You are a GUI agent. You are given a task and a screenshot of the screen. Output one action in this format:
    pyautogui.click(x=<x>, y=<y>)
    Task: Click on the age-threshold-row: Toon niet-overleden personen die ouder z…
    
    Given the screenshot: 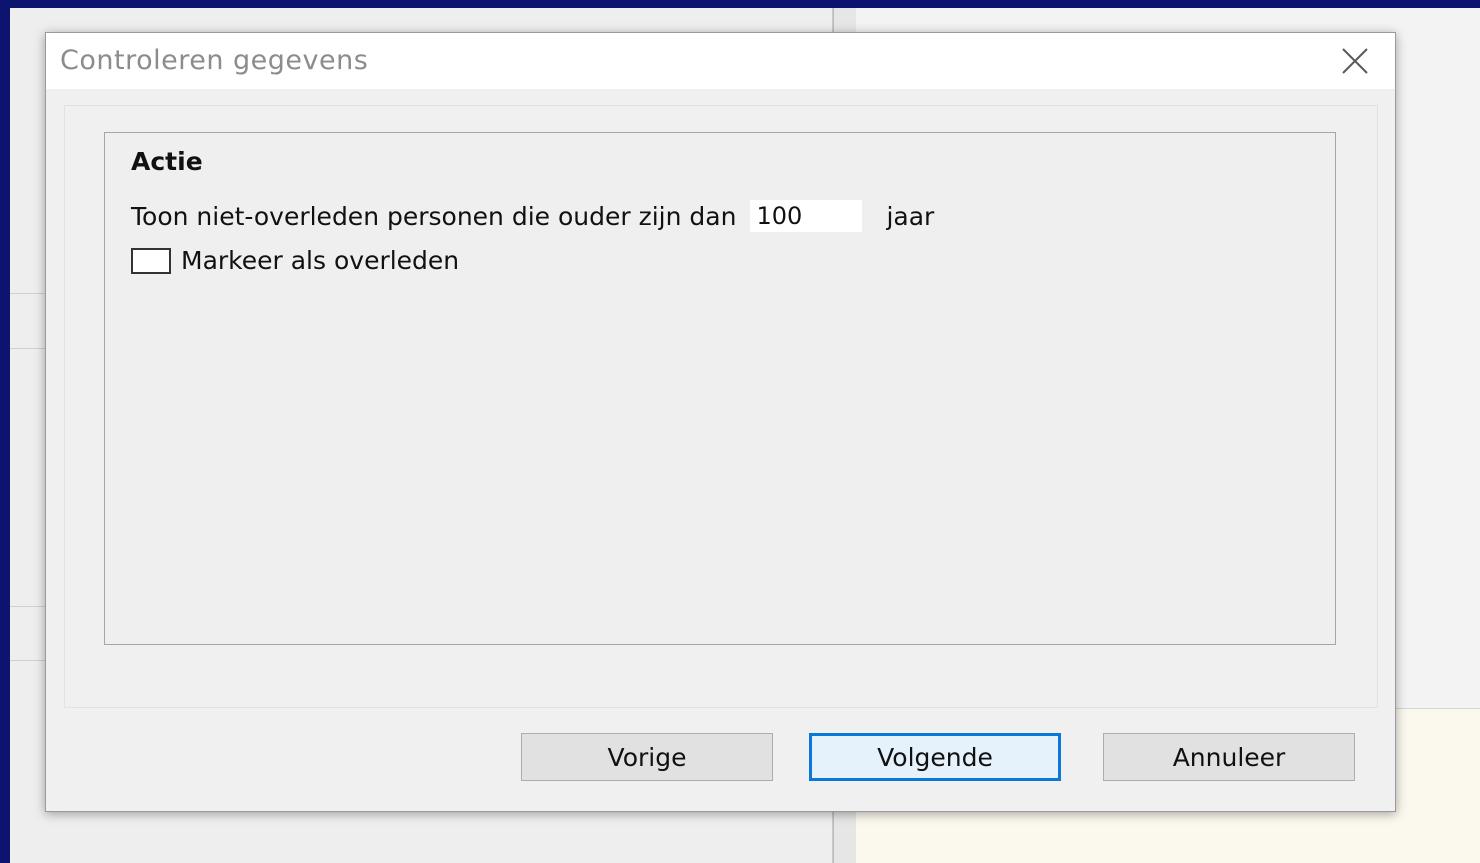 What is the action you would take?
    pyautogui.click(x=532, y=216)
    